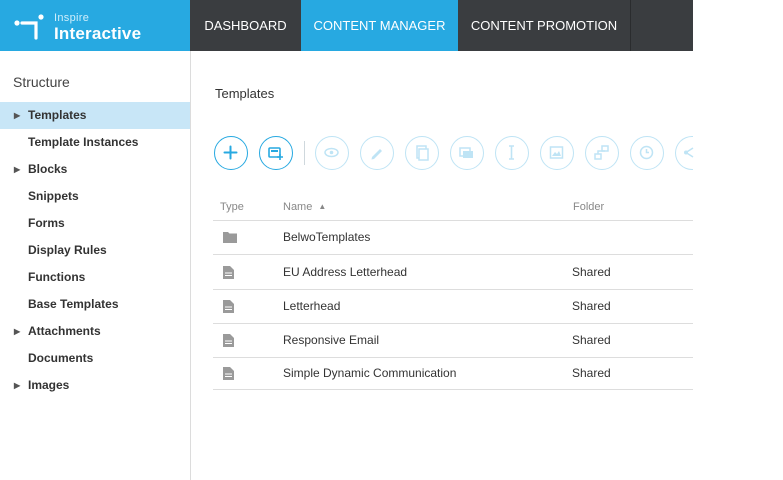  I want to click on sidebar-item-template-instances: Template Instances, so click(95, 142).